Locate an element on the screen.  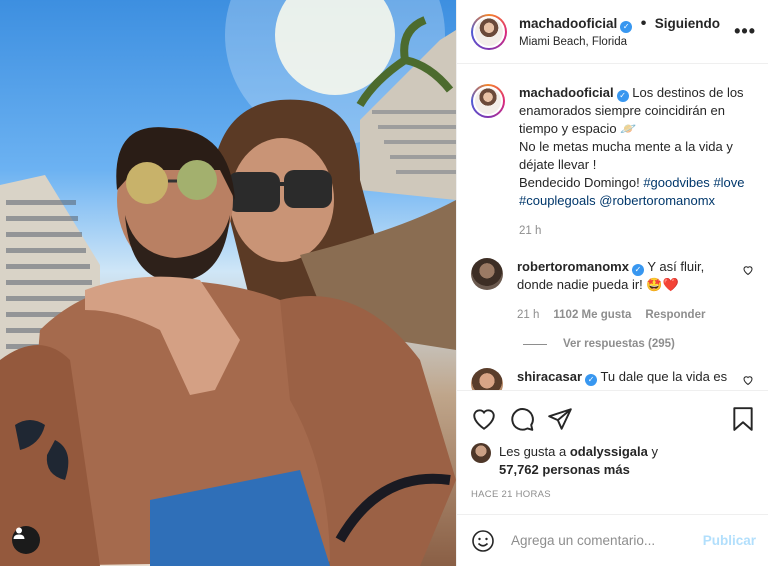
likes-prefix: Les gusta a is located at coordinates (534, 451).